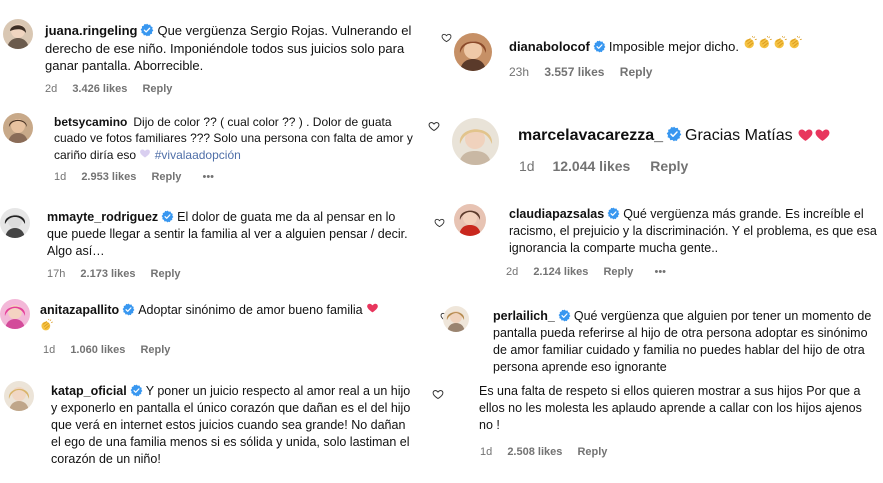 The width and height of the screenshot is (883, 483). Describe the element at coordinates (97, 350) in the screenshot. I see `like-count: 1.060 likes` at that location.